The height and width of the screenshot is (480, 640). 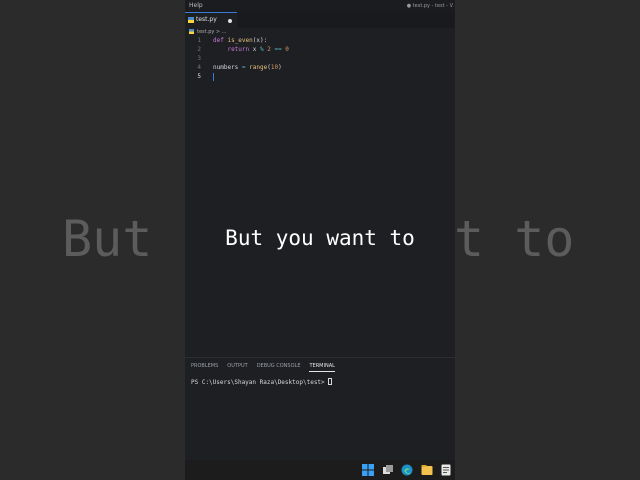 What do you see at coordinates (196, 5) in the screenshot?
I see `menu-help: Help` at bounding box center [196, 5].